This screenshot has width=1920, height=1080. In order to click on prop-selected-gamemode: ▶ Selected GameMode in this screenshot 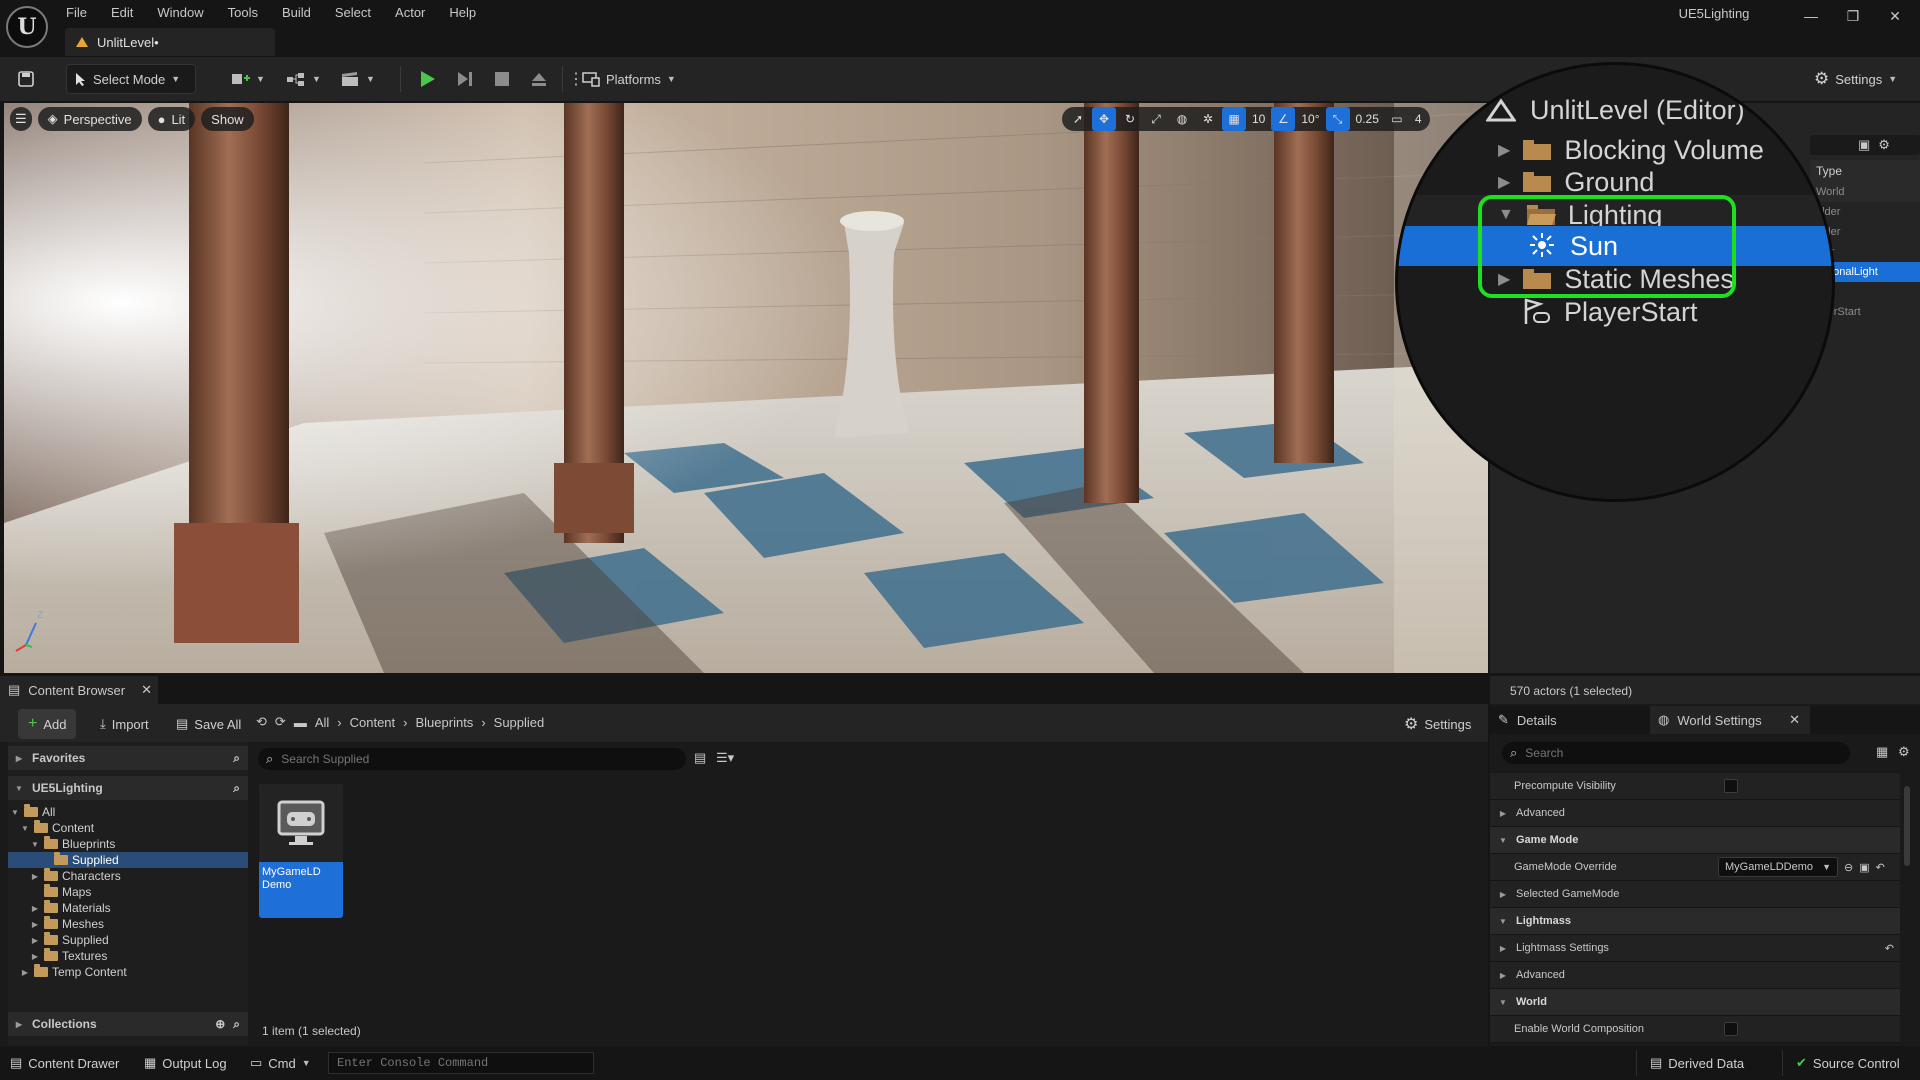, I will do `click(1695, 894)`.